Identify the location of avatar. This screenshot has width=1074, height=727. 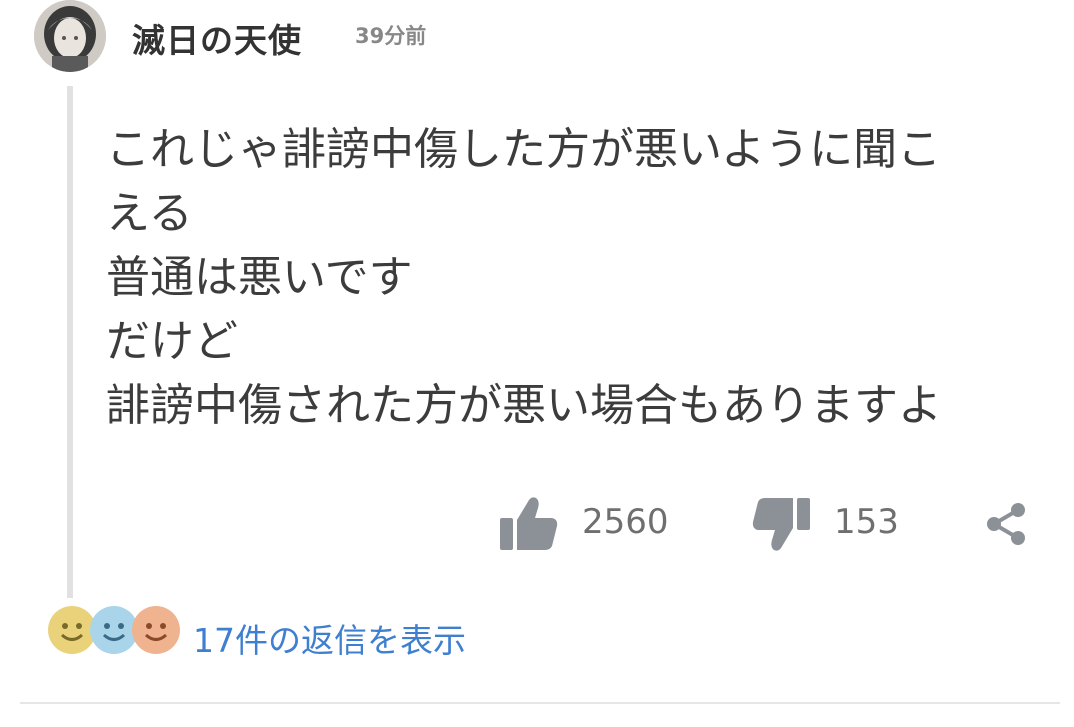
(70, 36).